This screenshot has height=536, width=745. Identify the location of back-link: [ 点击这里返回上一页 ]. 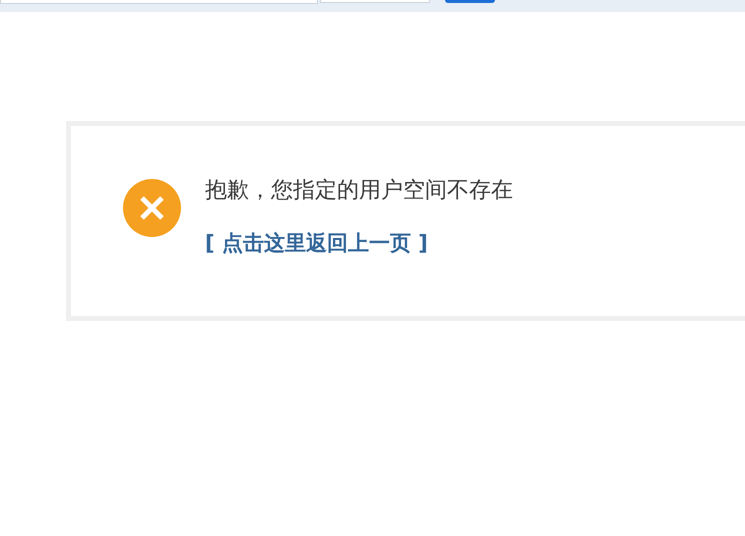
(316, 244).